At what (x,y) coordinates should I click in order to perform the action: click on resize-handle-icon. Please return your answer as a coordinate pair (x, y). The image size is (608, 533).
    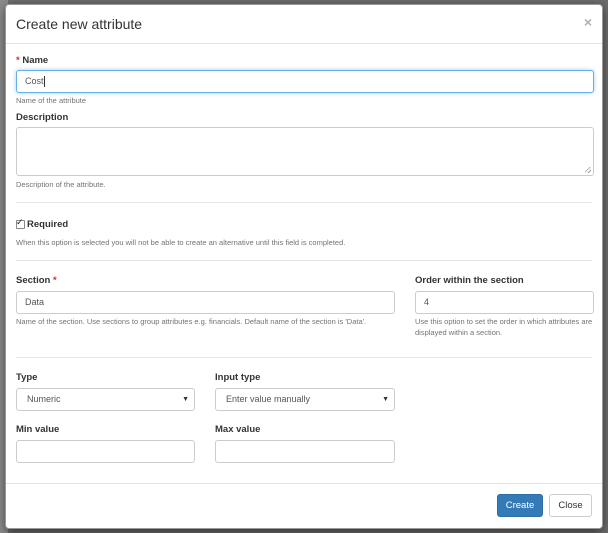
    Looking at the image, I should click on (588, 170).